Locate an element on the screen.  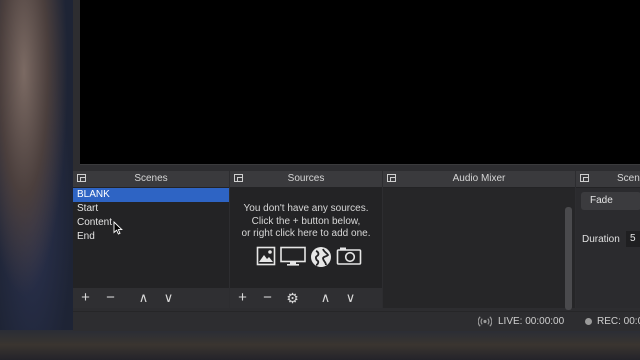
scene-item: End is located at coordinates (151, 237).